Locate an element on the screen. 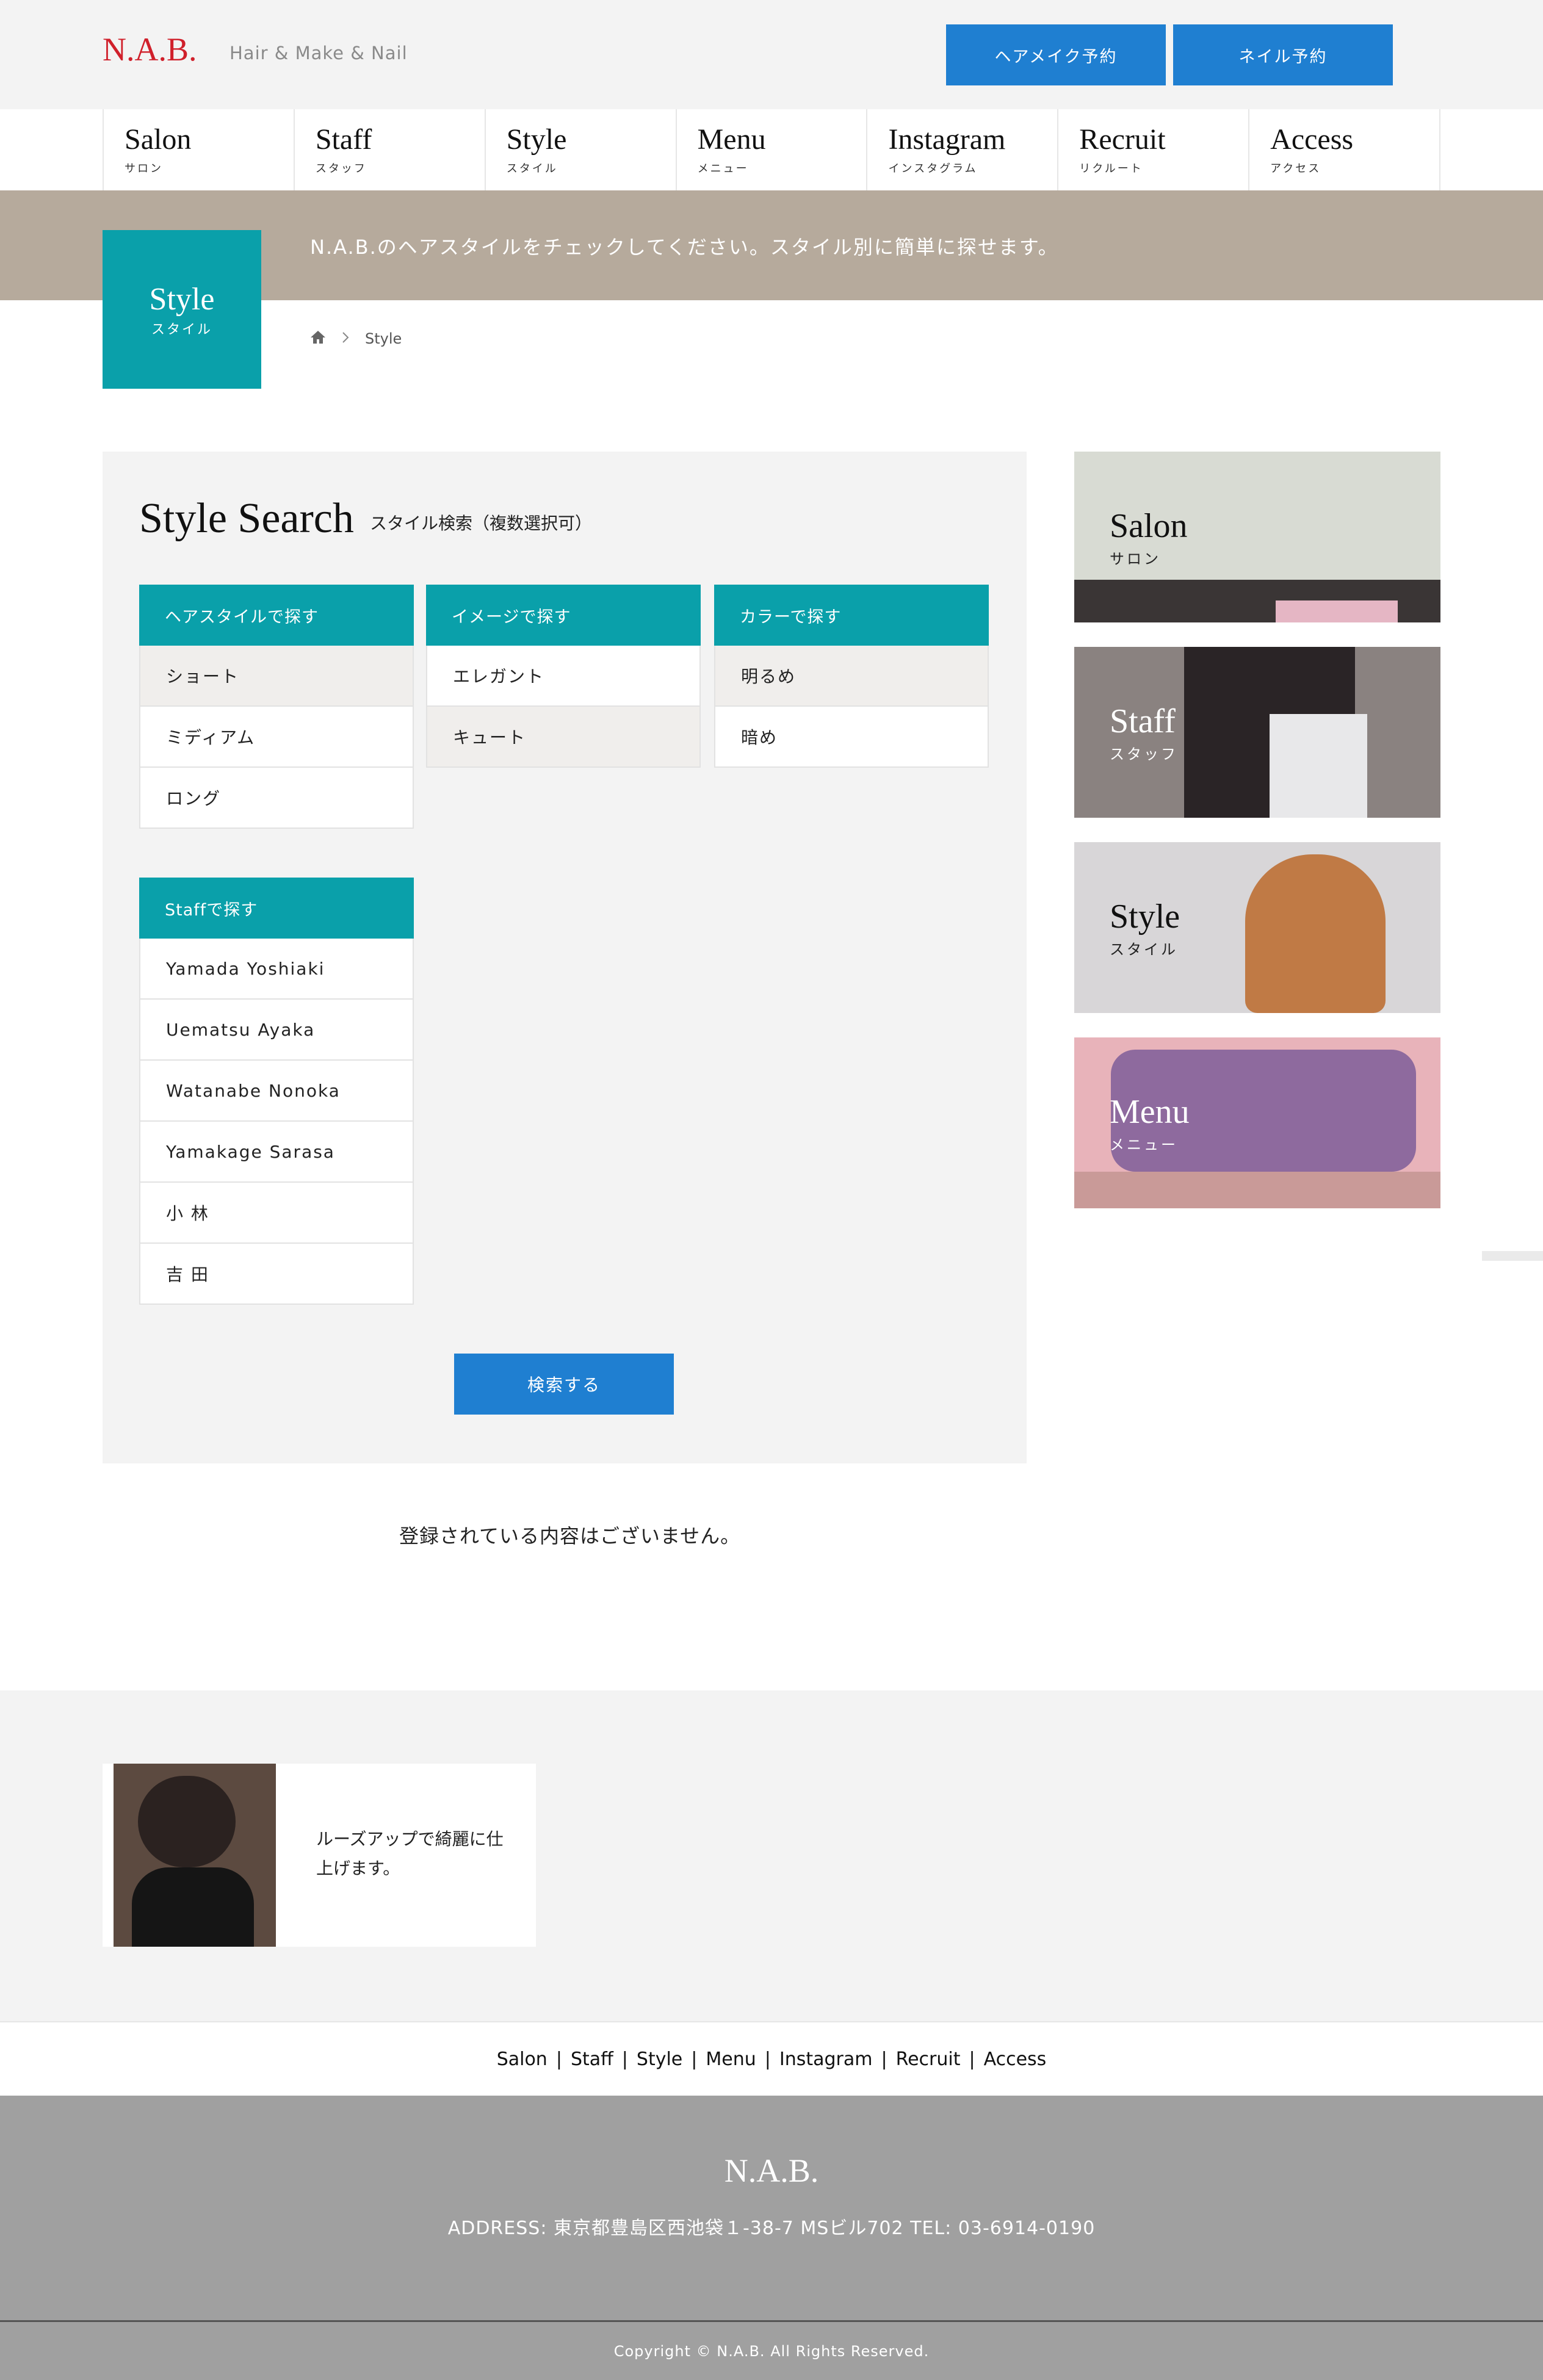  nav-label: Style is located at coordinates (536, 139).